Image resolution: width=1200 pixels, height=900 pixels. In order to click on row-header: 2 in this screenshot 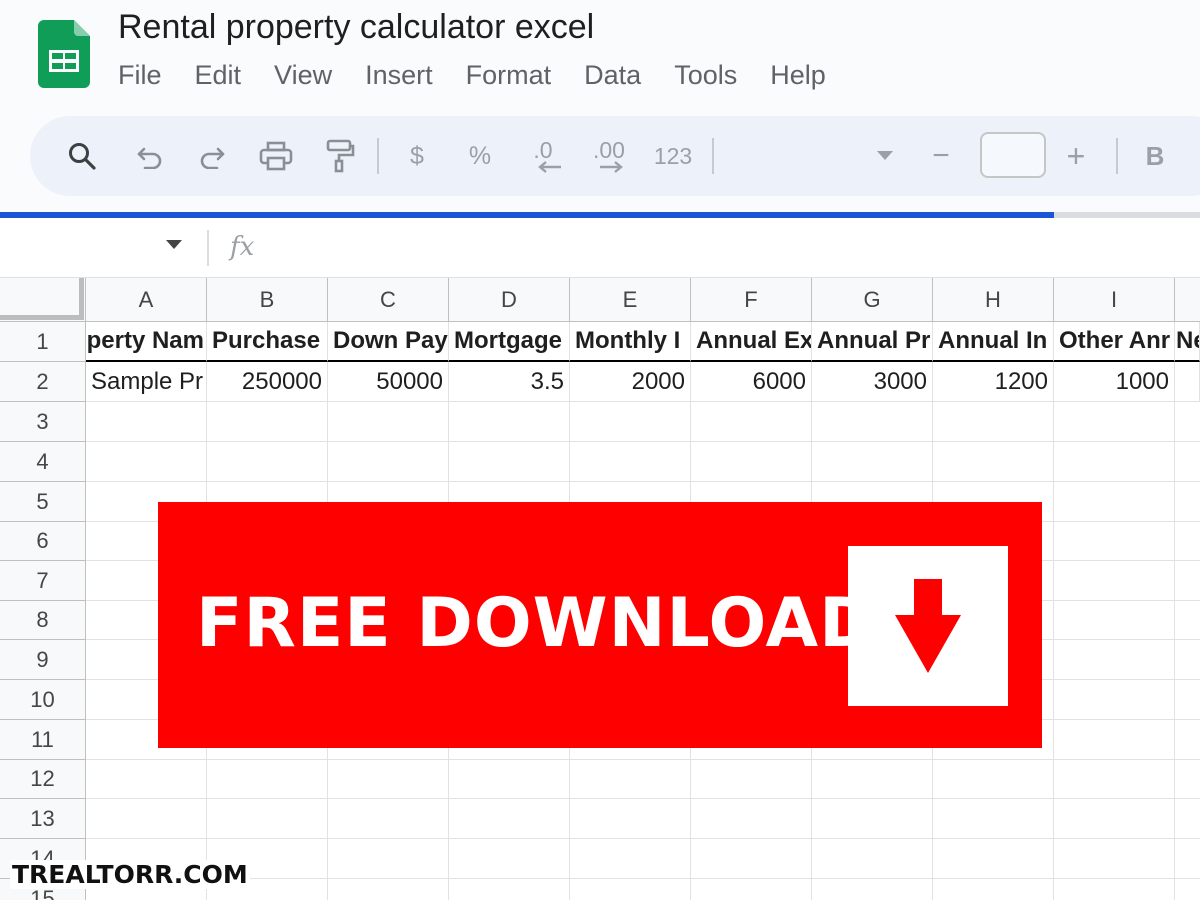, I will do `click(43, 382)`.